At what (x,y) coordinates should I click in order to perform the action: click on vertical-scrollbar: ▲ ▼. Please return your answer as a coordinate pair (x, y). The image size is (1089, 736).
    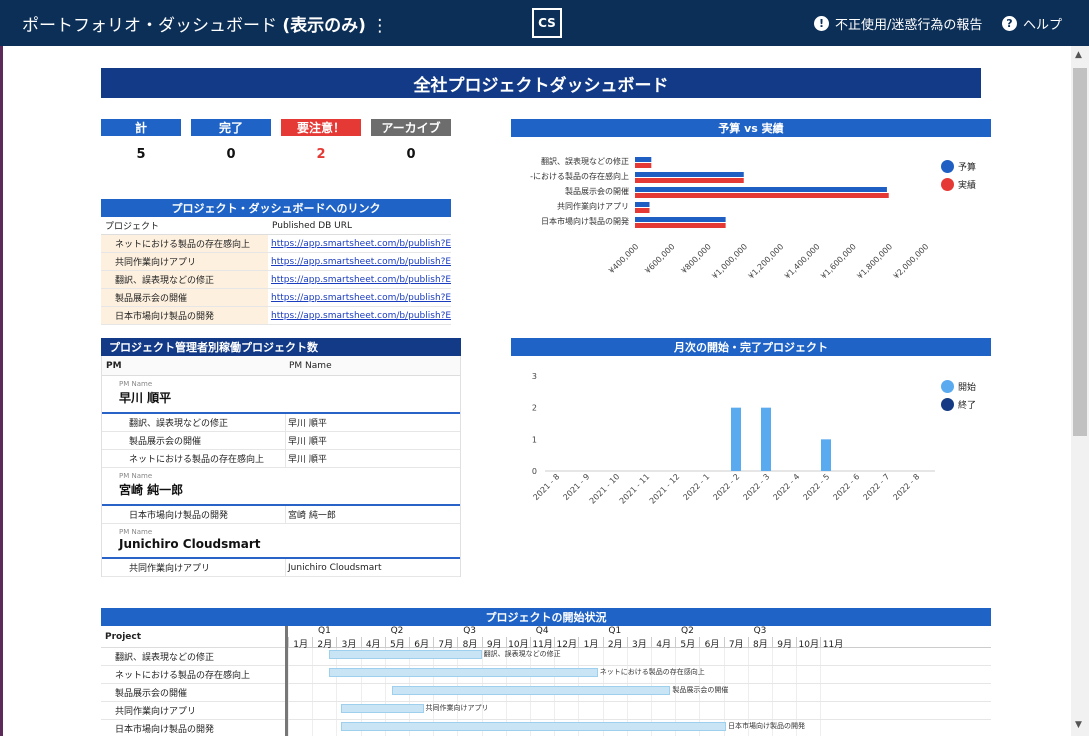
    Looking at the image, I should click on (1080, 391).